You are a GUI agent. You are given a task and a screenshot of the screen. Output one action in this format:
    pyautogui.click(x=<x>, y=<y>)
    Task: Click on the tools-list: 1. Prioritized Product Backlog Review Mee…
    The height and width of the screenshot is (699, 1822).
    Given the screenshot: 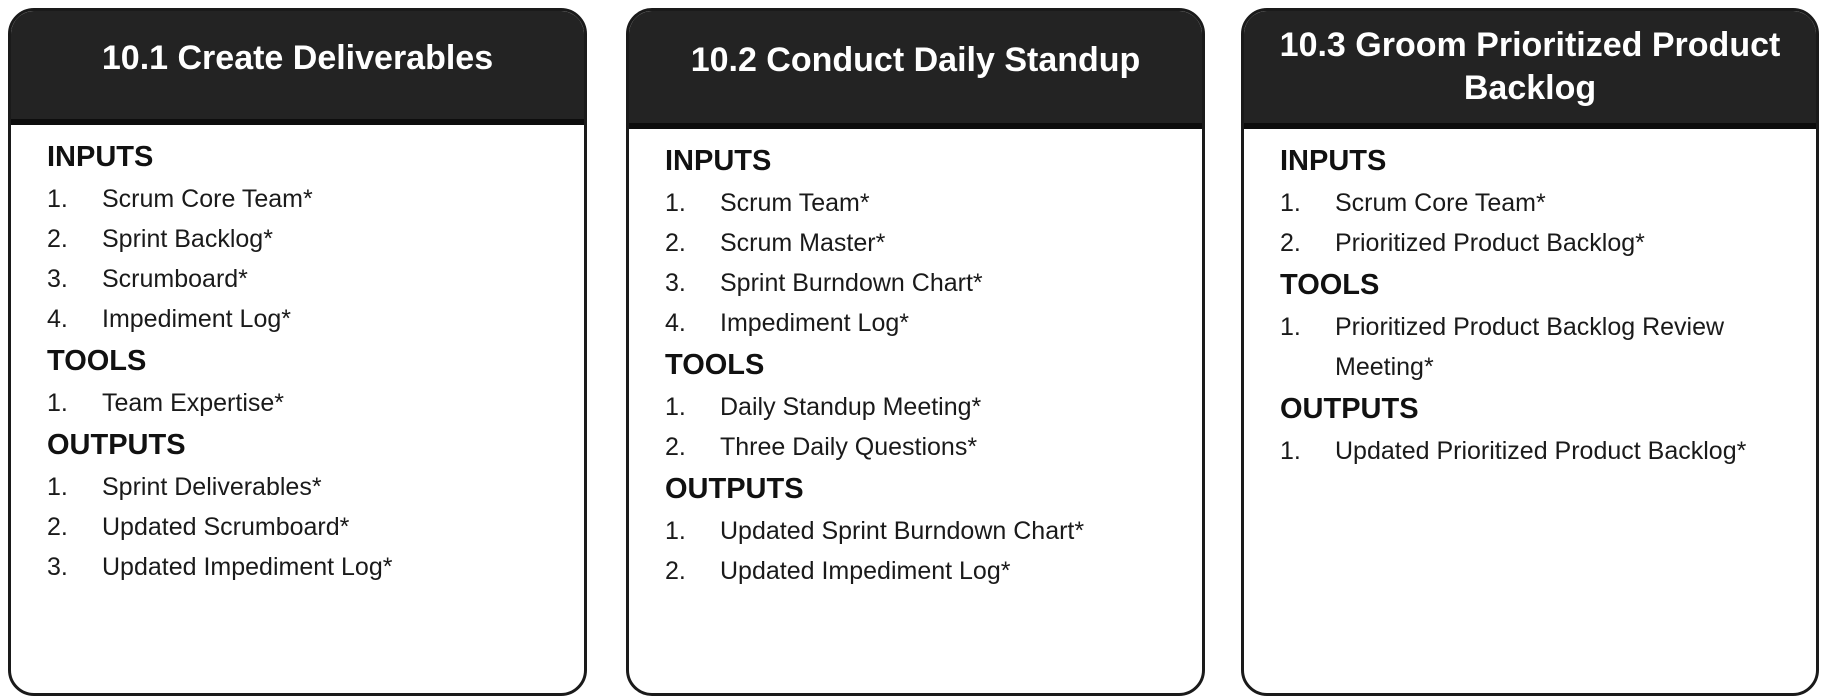 What is the action you would take?
    pyautogui.click(x=1548, y=347)
    